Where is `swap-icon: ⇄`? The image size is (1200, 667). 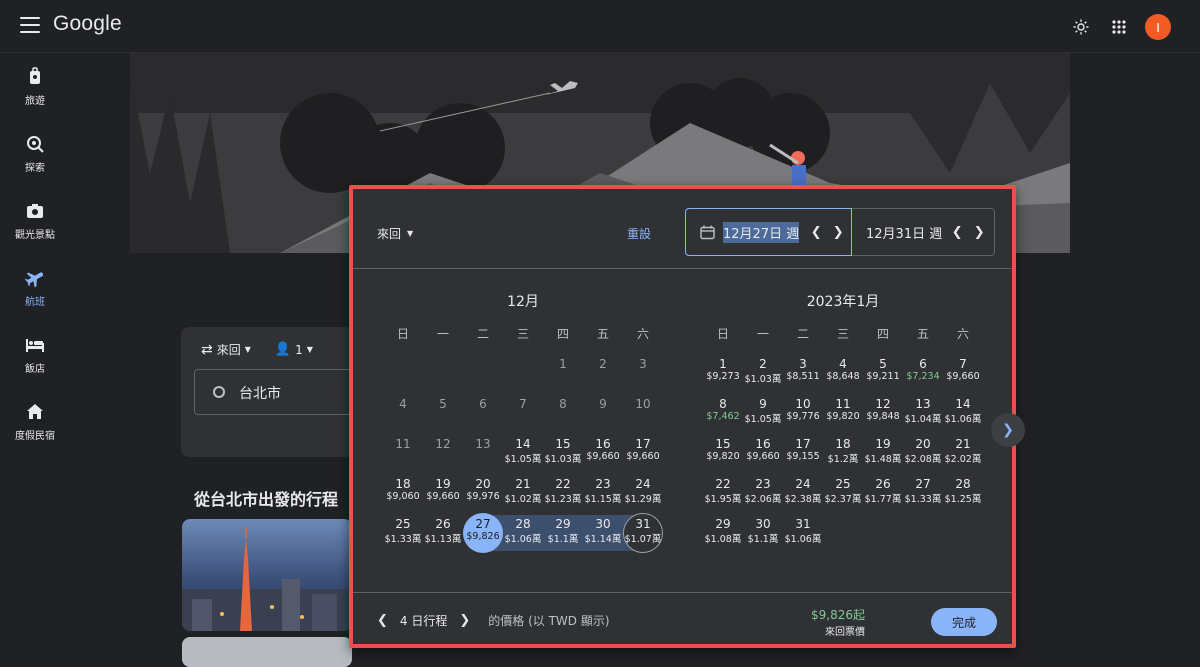
swap-icon: ⇄ is located at coordinates (207, 349).